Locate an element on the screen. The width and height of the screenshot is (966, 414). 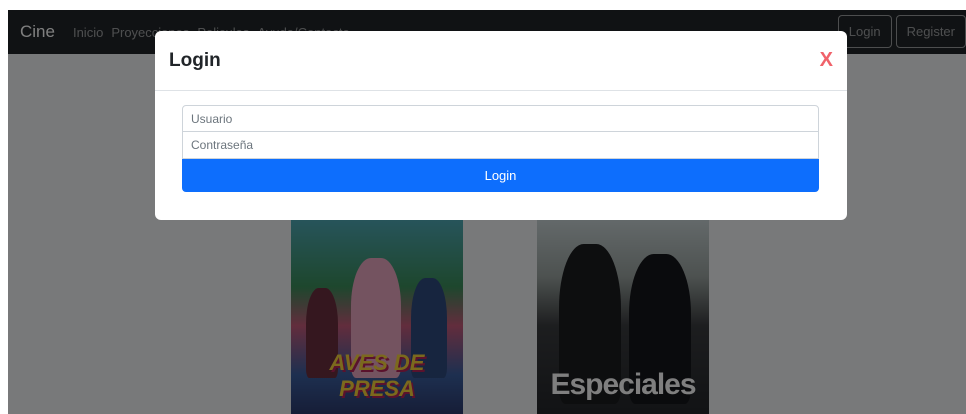
password-input is located at coordinates (500, 145).